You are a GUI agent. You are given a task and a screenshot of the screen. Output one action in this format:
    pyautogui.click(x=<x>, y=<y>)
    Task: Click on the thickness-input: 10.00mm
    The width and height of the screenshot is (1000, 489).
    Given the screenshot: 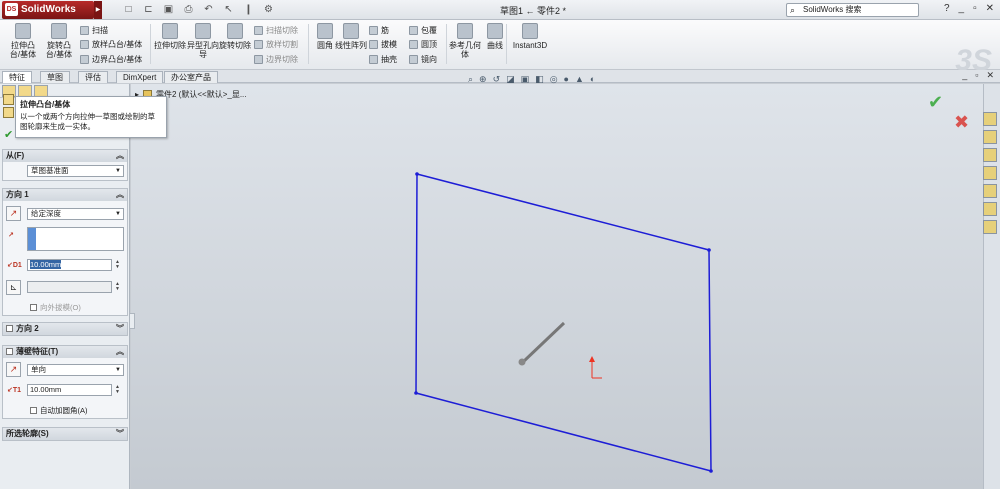 What is the action you would take?
    pyautogui.click(x=69, y=390)
    